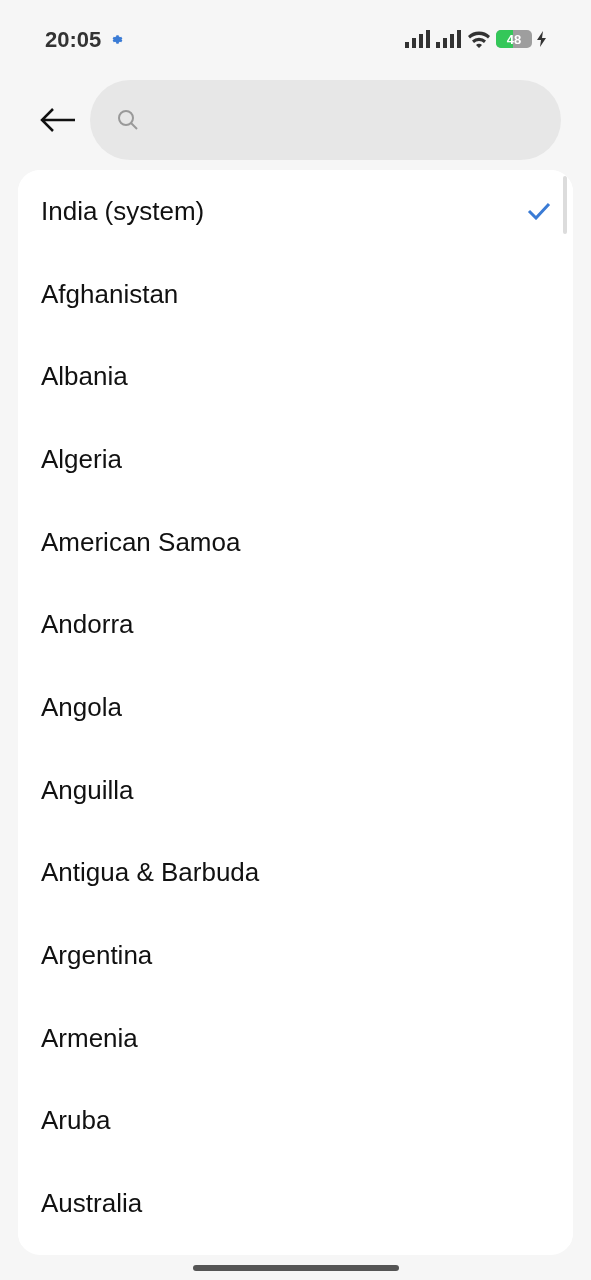 This screenshot has height=1280, width=591. Describe the element at coordinates (479, 39) in the screenshot. I see `wifi-icon` at that location.